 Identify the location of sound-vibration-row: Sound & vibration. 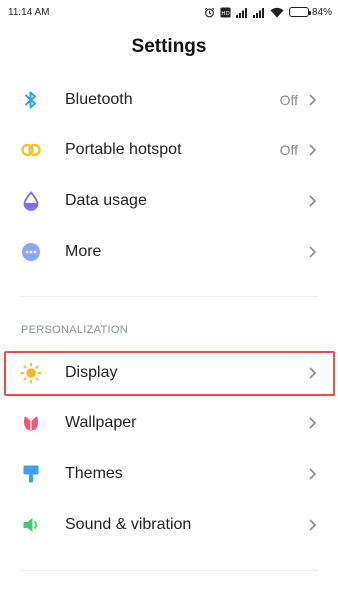
(169, 525).